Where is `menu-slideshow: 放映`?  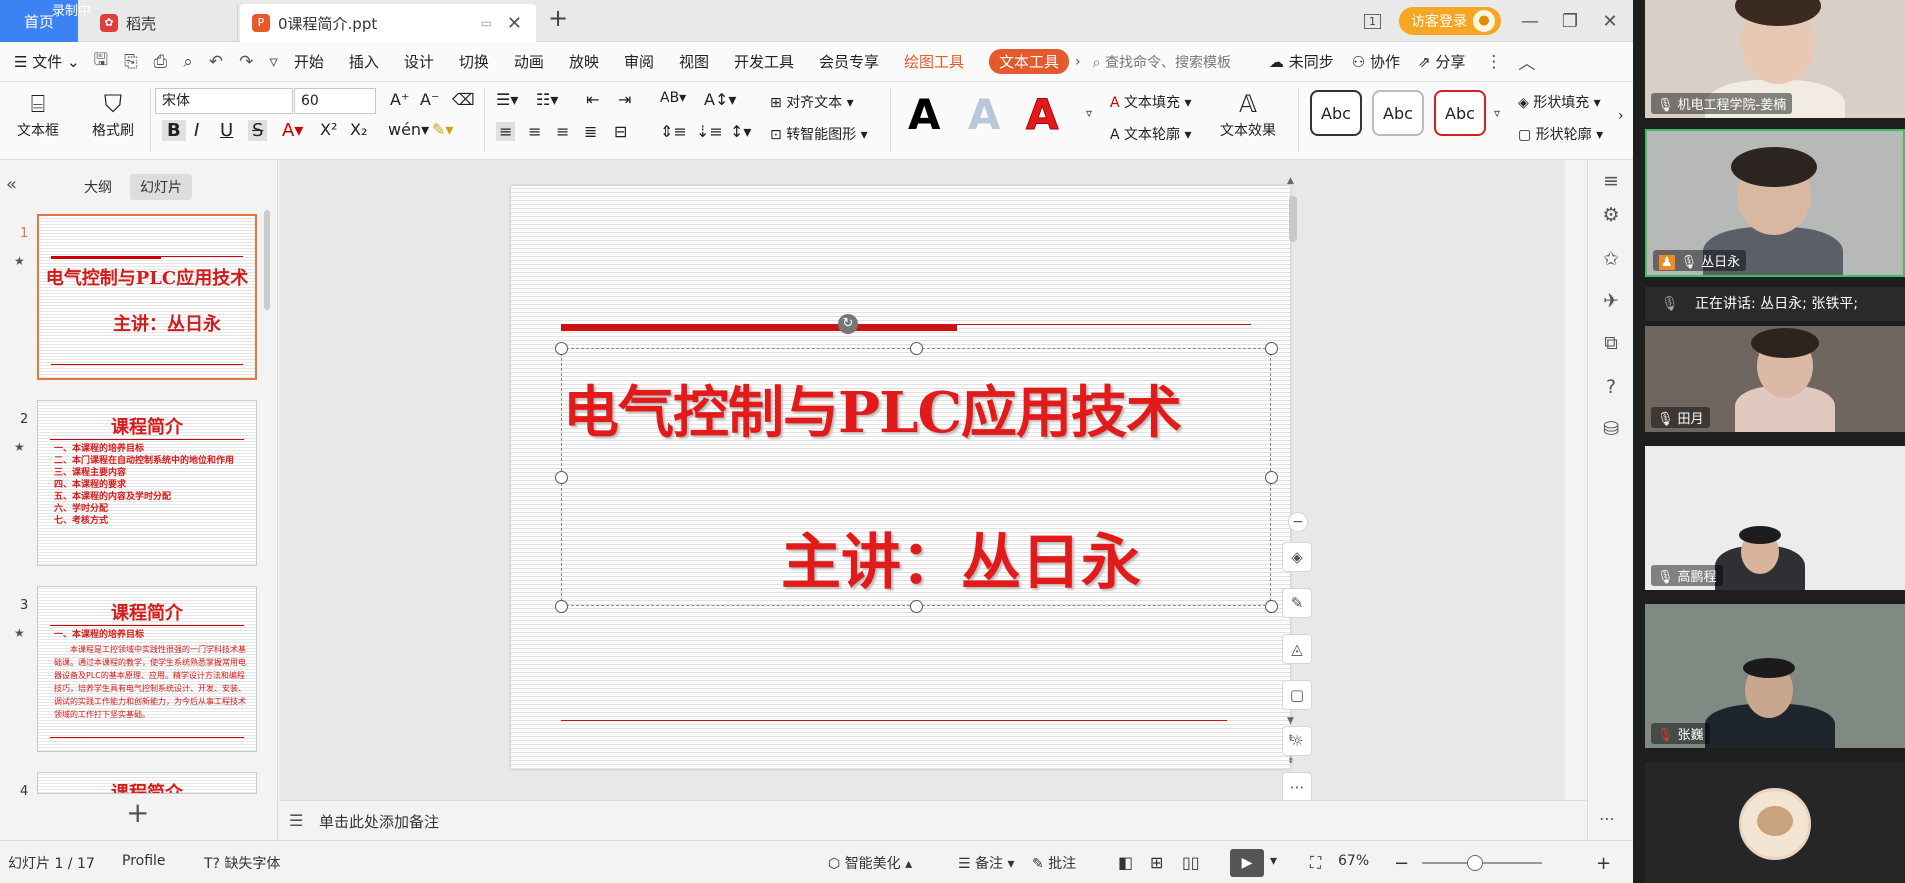 menu-slideshow: 放映 is located at coordinates (584, 61).